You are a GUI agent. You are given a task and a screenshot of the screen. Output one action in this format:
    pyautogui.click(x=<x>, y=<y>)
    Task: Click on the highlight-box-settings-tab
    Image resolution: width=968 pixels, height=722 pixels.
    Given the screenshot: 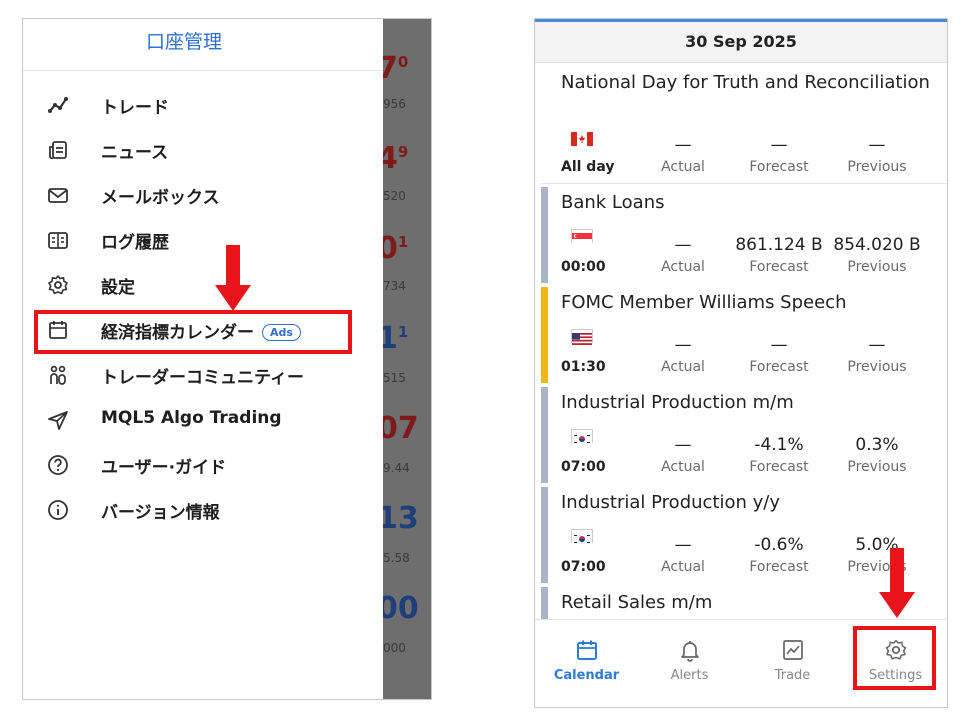 What is the action you would take?
    pyautogui.click(x=894, y=658)
    